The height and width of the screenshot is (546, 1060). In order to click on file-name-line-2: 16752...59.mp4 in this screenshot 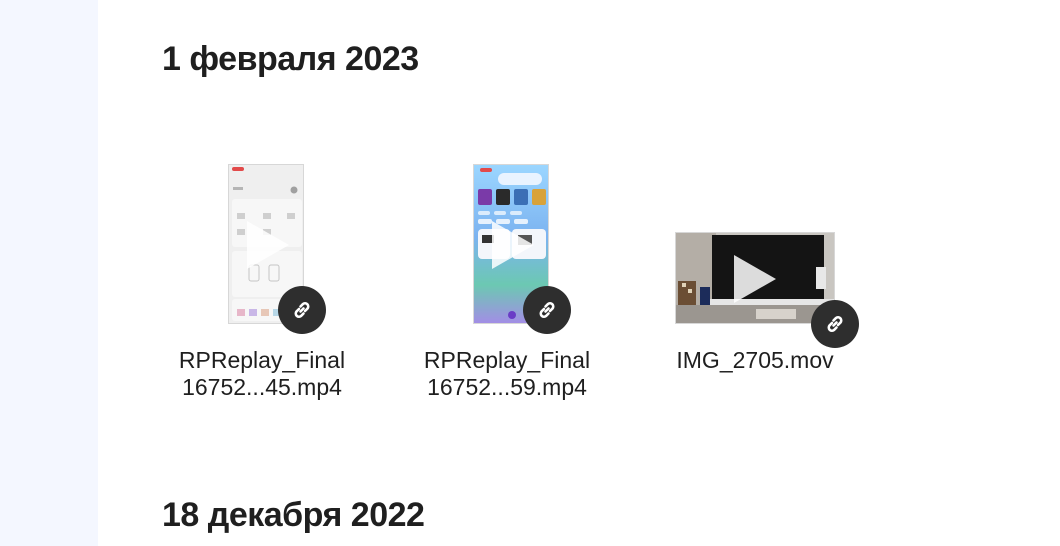, I will do `click(507, 387)`.